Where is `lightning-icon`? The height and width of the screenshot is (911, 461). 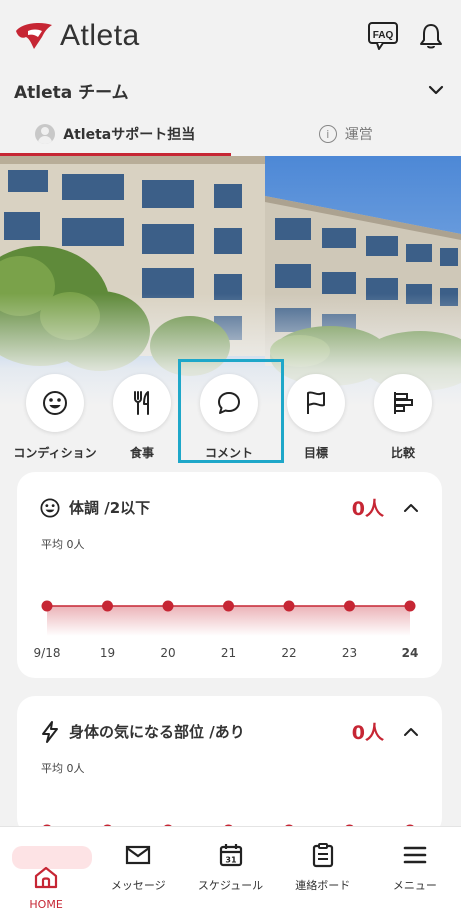 lightning-icon is located at coordinates (50, 731).